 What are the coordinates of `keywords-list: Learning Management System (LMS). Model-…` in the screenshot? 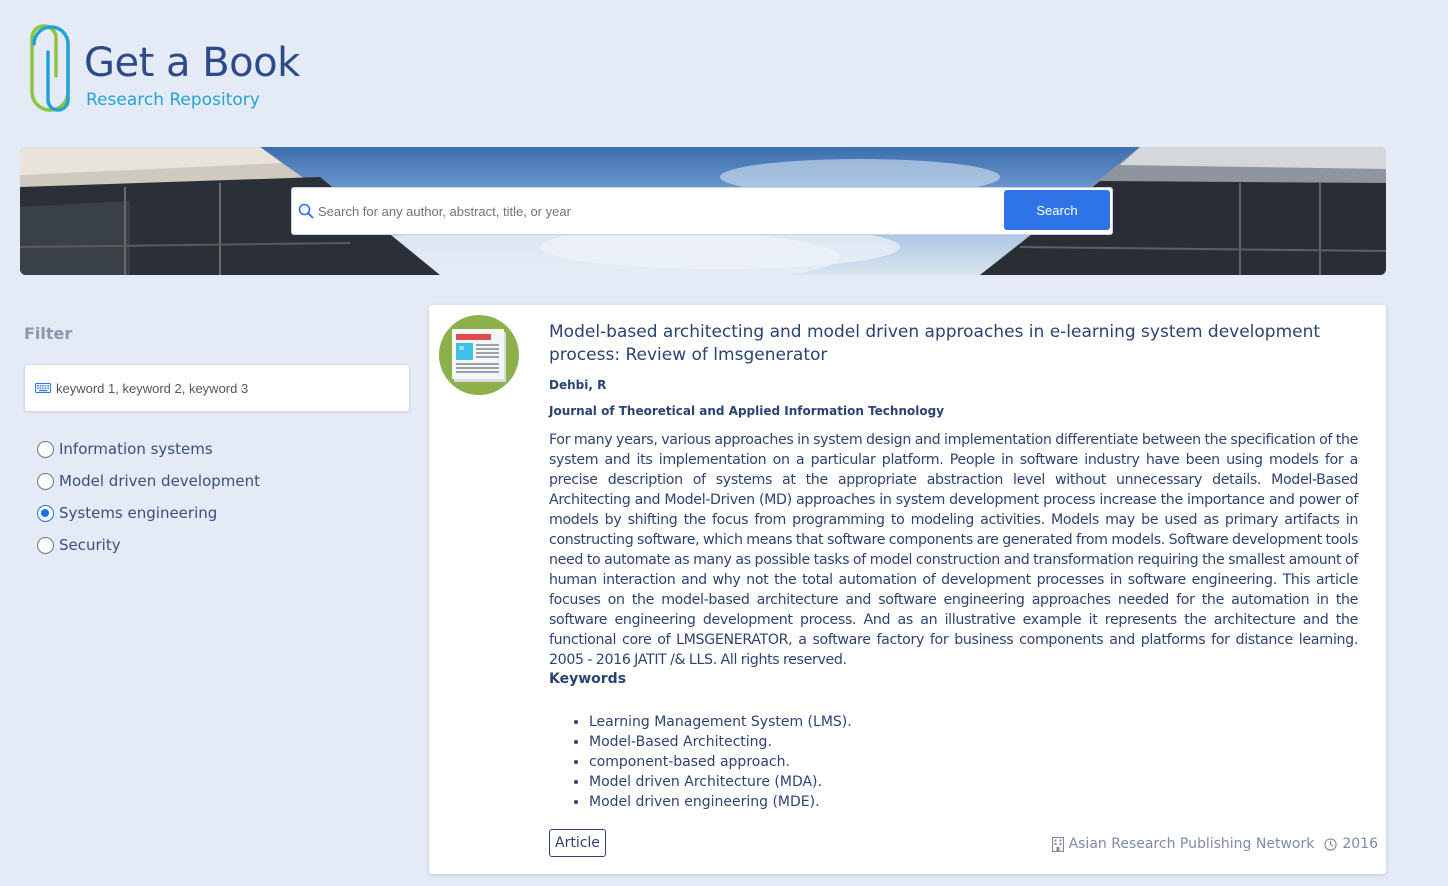 It's located at (720, 762).